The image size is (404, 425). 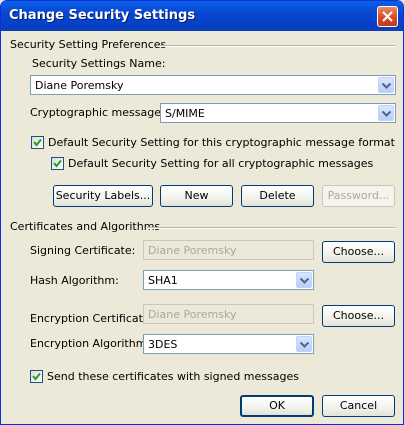 I want to click on signing-certificate-field: Diane Poremsky, so click(x=228, y=250).